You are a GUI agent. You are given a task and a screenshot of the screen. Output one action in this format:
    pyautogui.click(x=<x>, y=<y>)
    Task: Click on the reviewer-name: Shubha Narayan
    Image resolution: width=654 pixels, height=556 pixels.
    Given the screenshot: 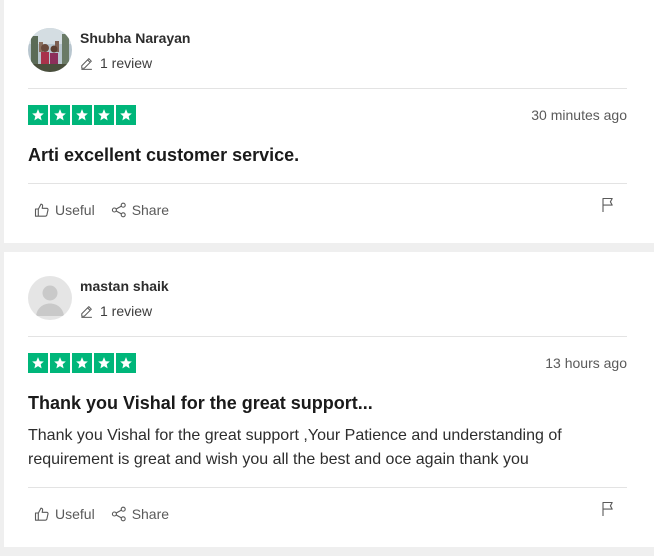 What is the action you would take?
    pyautogui.click(x=135, y=38)
    